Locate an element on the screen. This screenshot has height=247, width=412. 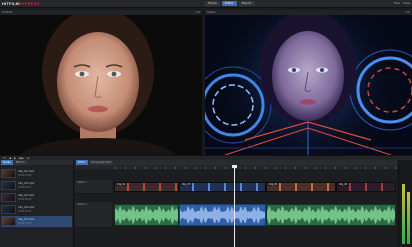
media-item-duration: 00:00:08:17 is located at coordinates (25, 187).